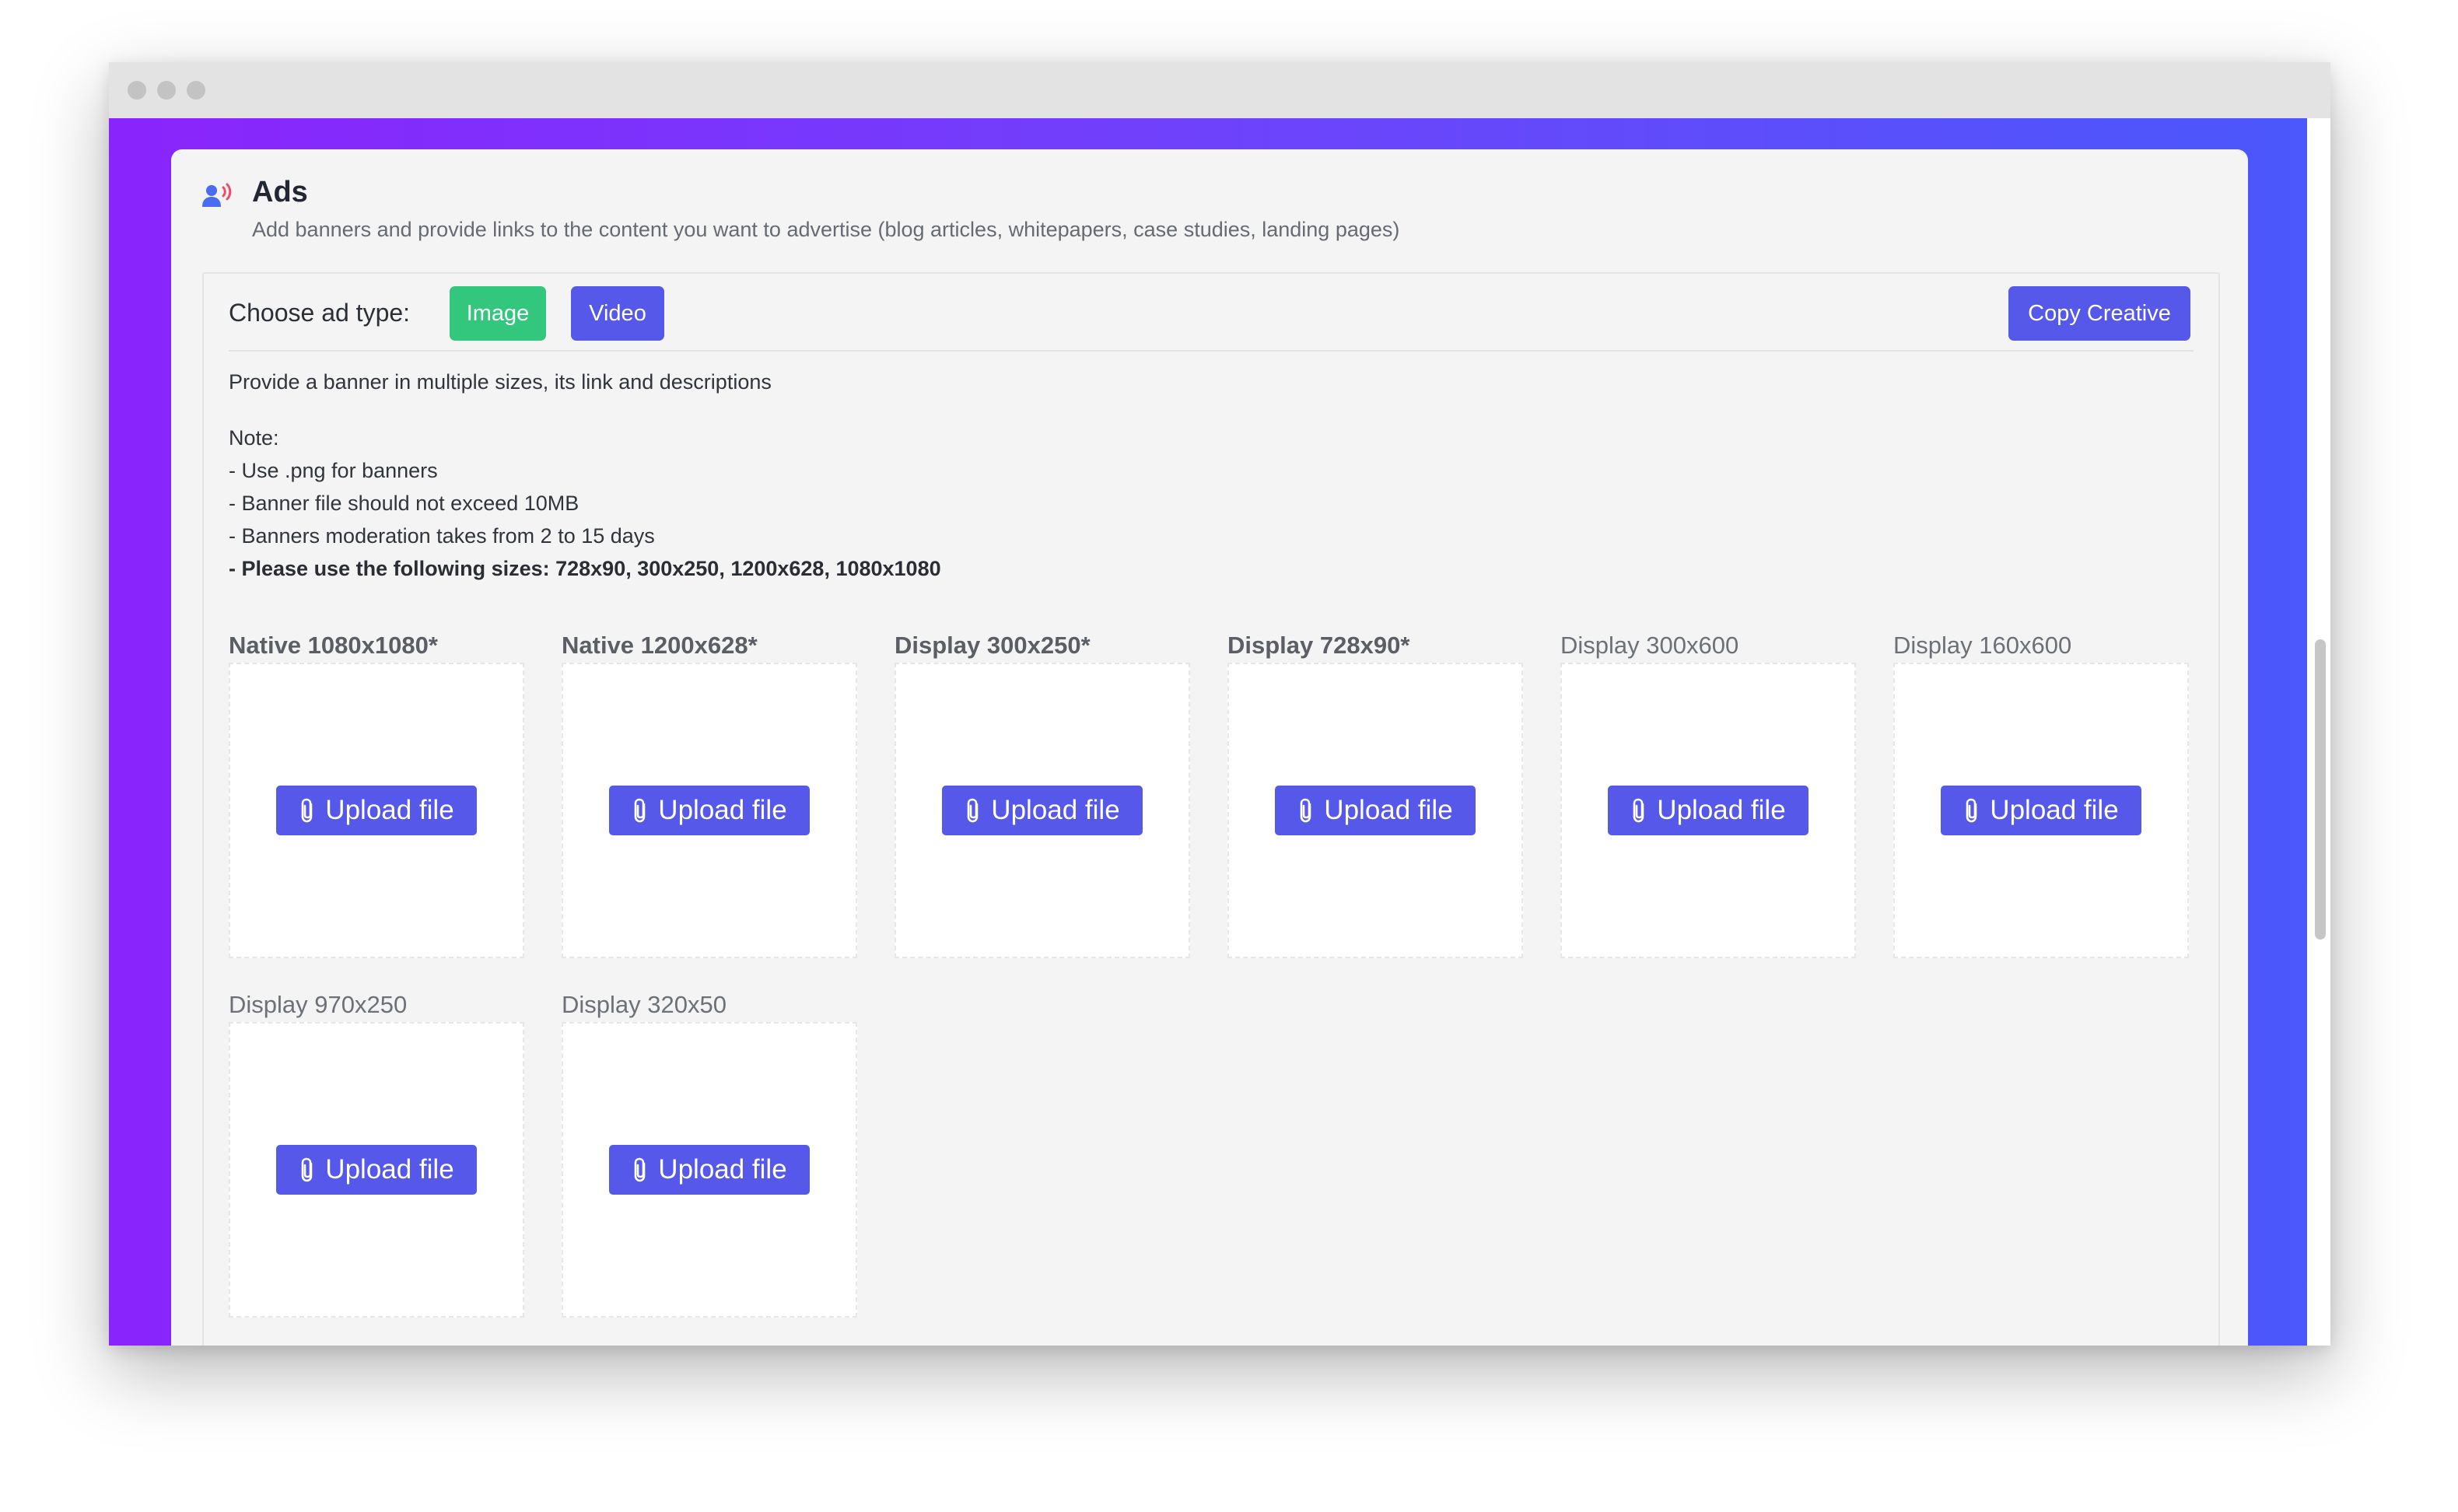 The width and height of the screenshot is (2458, 1512). What do you see at coordinates (217, 195) in the screenshot?
I see `megaphone-user-icon` at bounding box center [217, 195].